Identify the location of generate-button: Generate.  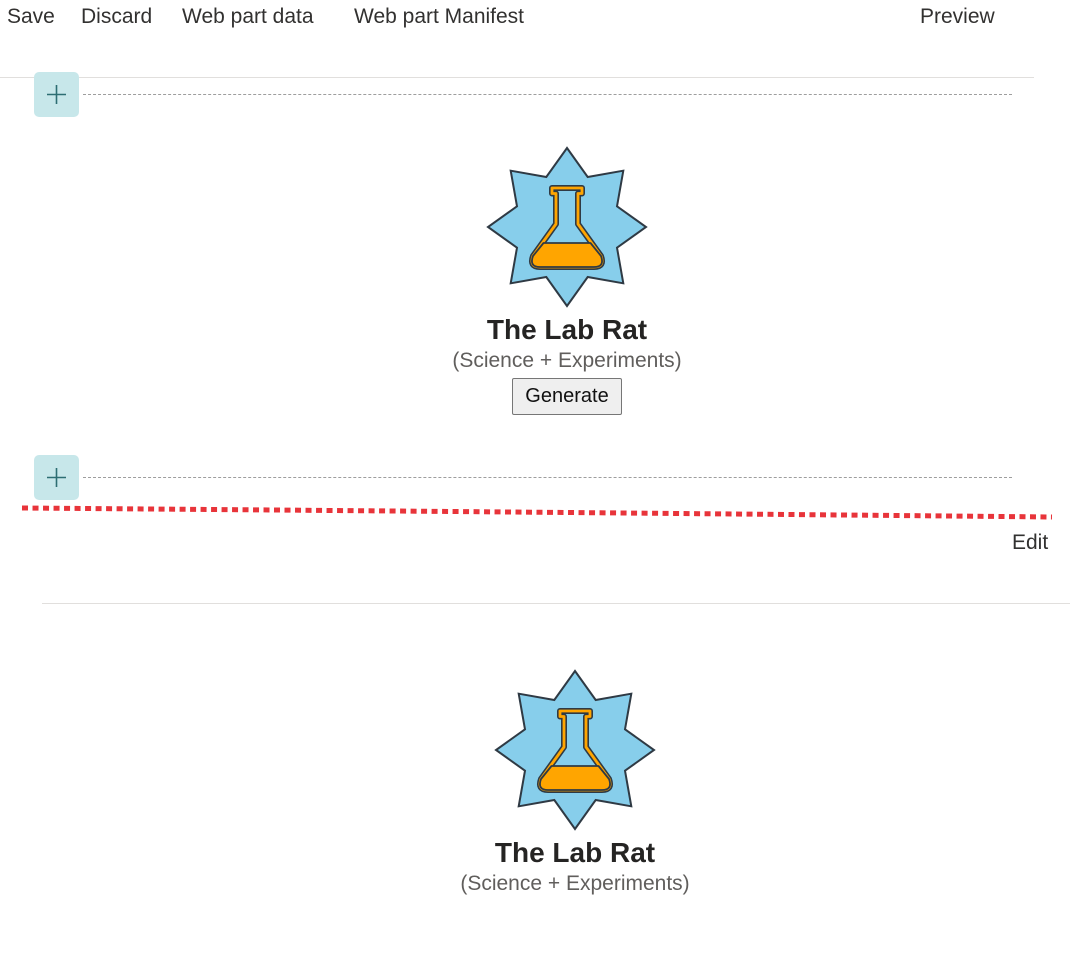
(567, 396).